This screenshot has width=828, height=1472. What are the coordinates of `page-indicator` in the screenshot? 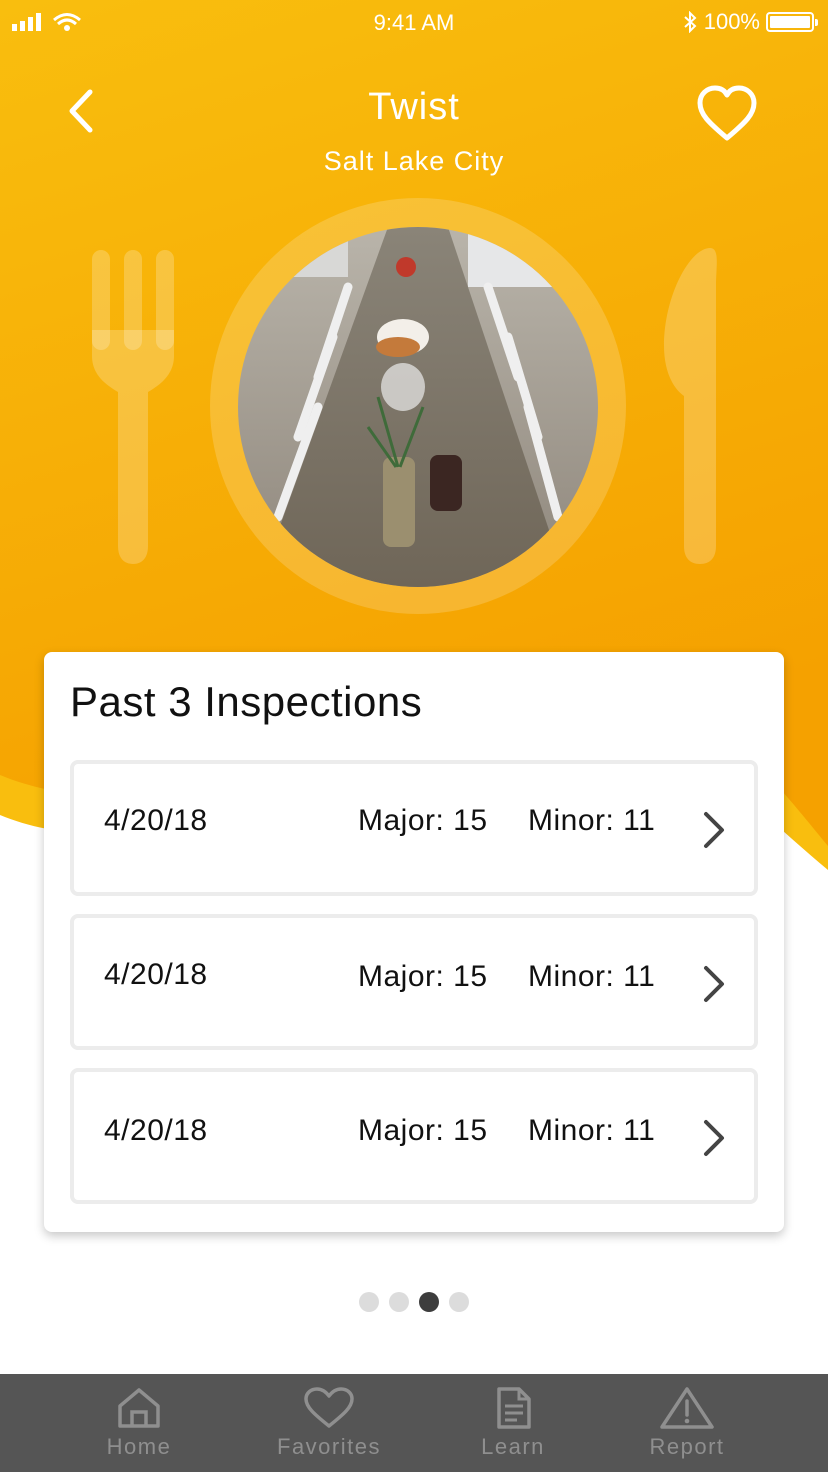 It's located at (414, 1302).